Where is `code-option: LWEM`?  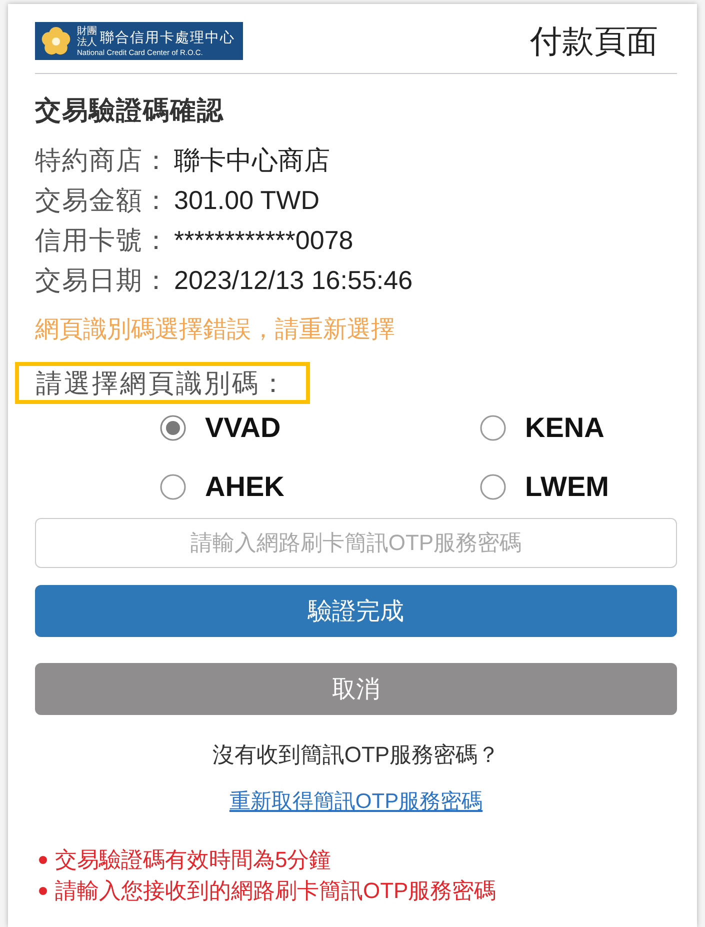
code-option: LWEM is located at coordinates (544, 487).